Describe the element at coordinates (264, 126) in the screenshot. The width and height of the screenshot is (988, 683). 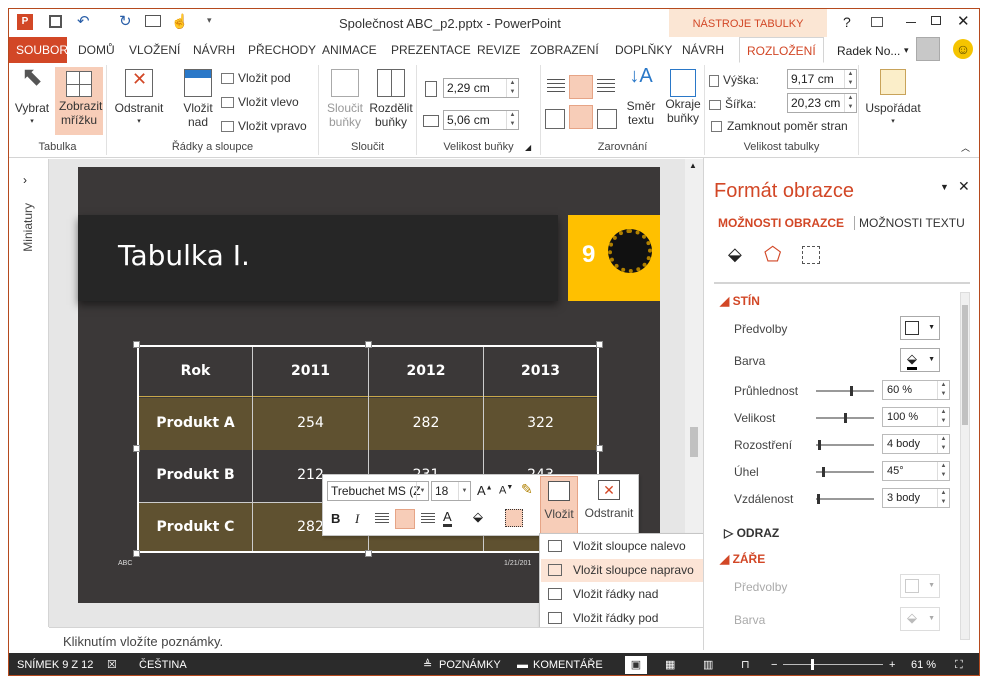
I see `insert-right-button: Vložit vpravo` at that location.